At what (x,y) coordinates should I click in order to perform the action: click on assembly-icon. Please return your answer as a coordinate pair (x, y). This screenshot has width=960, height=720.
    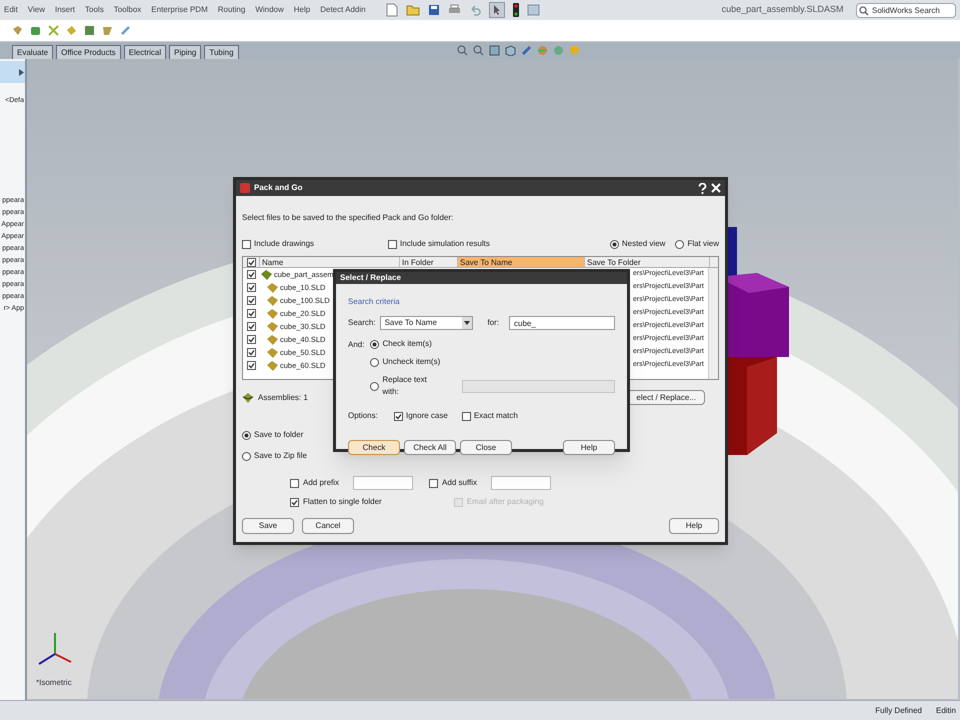
    Looking at the image, I should click on (248, 398).